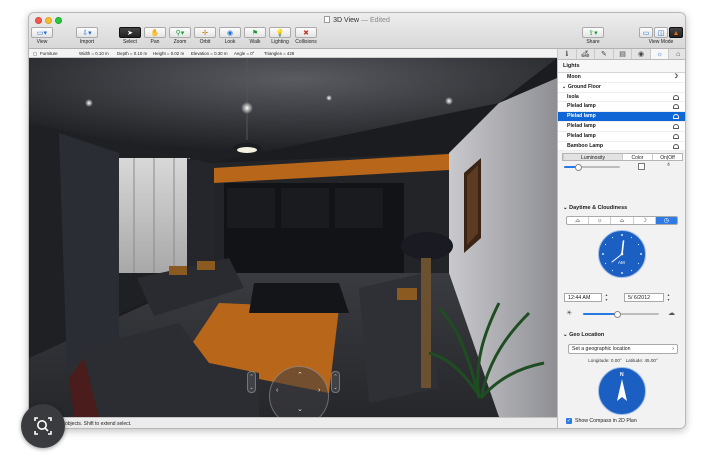 This screenshot has width=711, height=465. Describe the element at coordinates (676, 54) in the screenshot. I see `tab-building-icon: ⌂` at that location.